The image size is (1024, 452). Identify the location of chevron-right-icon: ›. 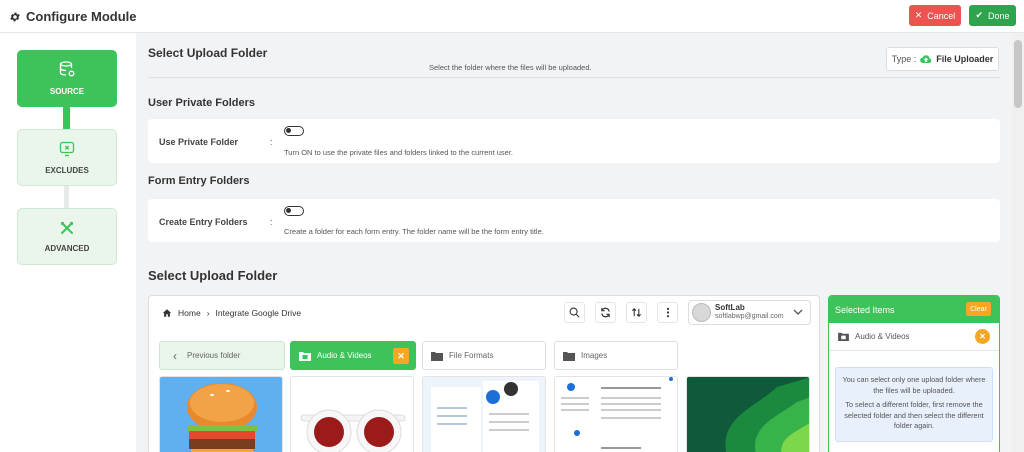
(208, 313).